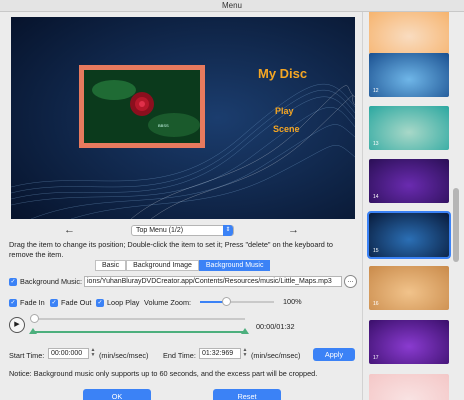 The width and height of the screenshot is (464, 400). I want to click on start-time-input: 00:00:000, so click(68, 353).